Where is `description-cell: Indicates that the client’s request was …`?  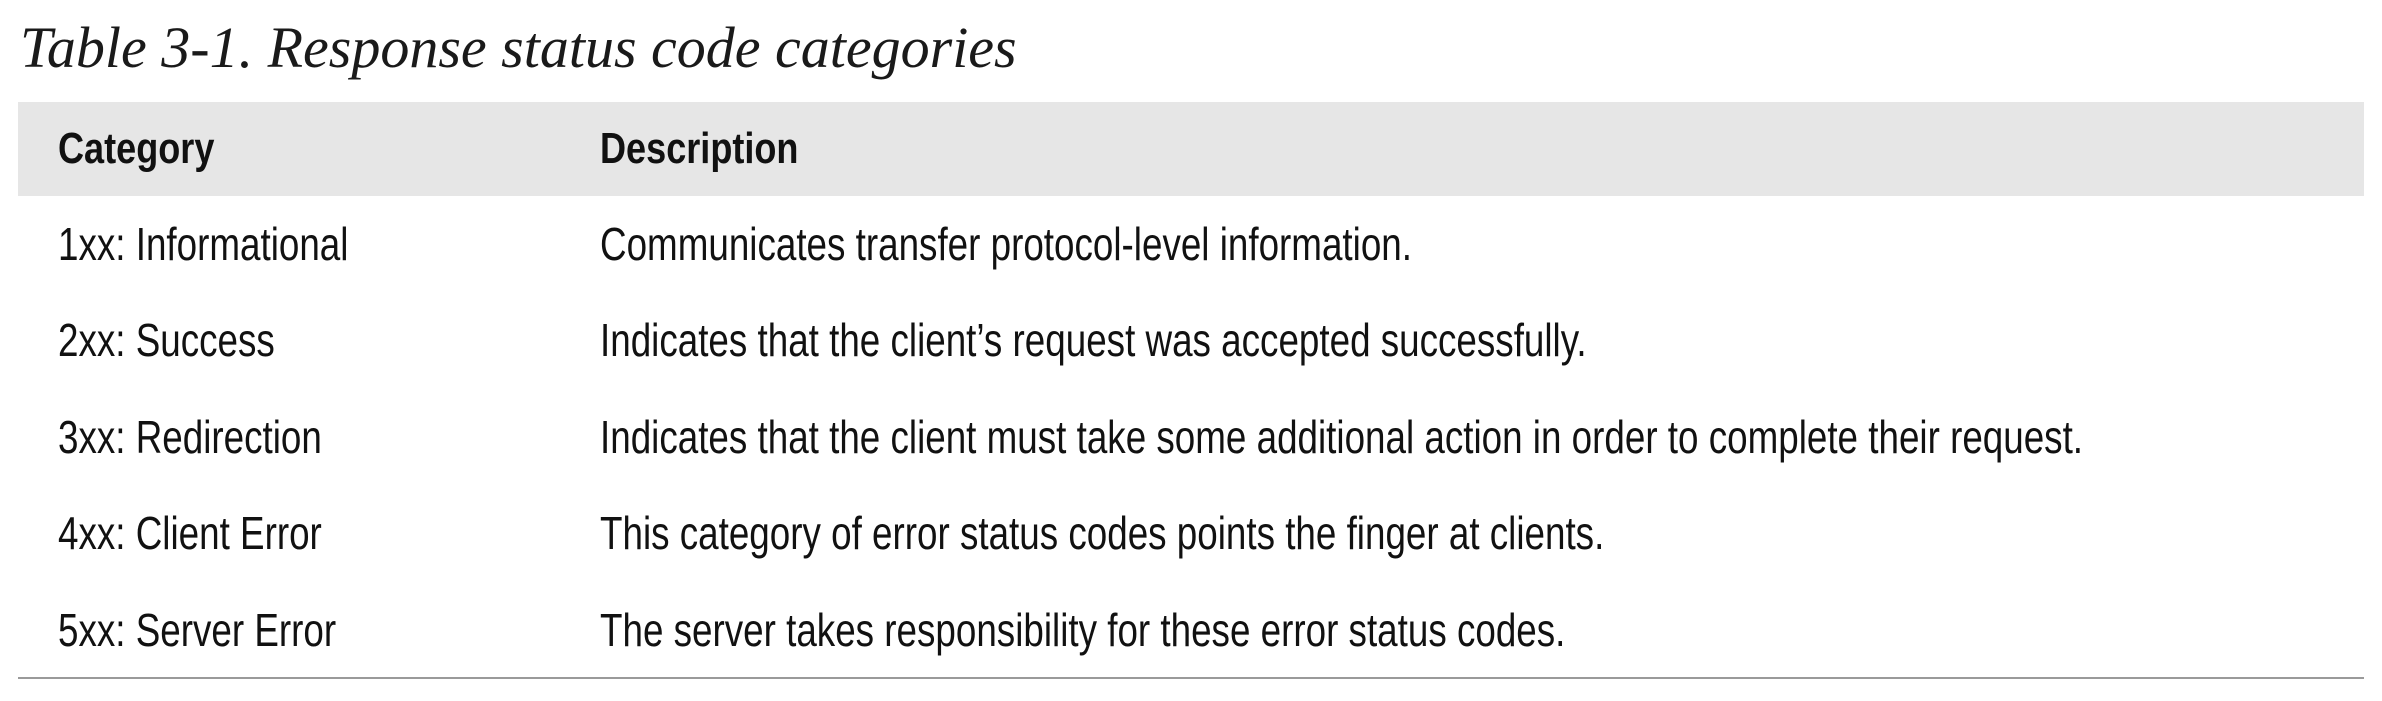
description-cell: Indicates that the client’s request was … is located at coordinates (1093, 340).